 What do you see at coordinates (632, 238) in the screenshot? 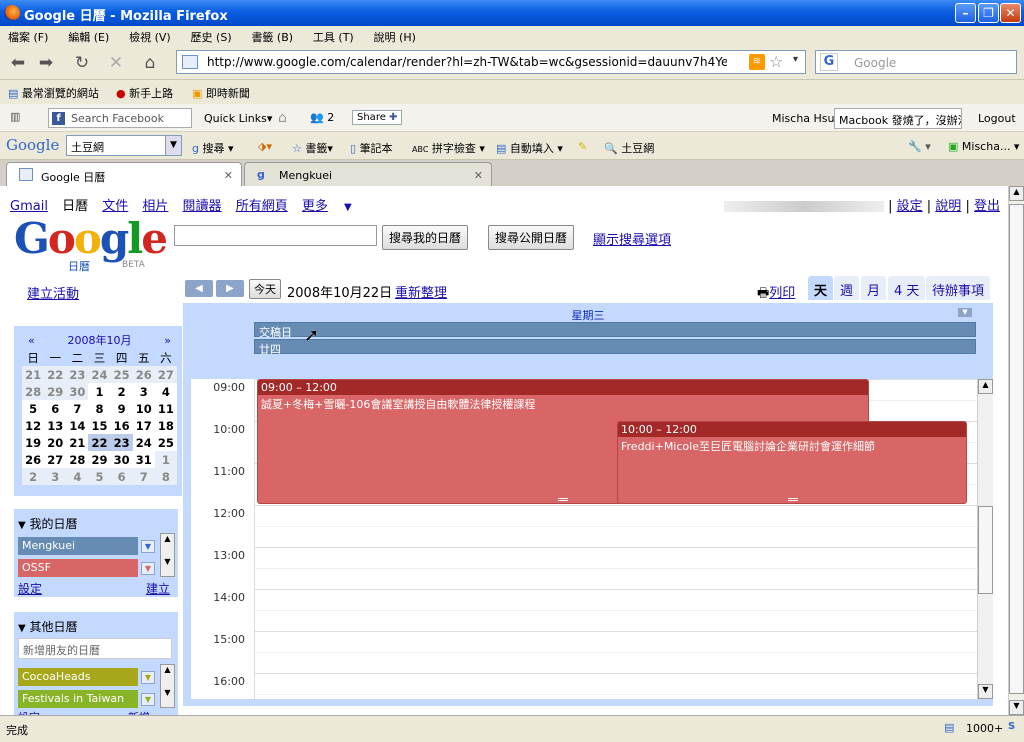
I see `show-search-options-link: 顯示搜尋選項` at bounding box center [632, 238].